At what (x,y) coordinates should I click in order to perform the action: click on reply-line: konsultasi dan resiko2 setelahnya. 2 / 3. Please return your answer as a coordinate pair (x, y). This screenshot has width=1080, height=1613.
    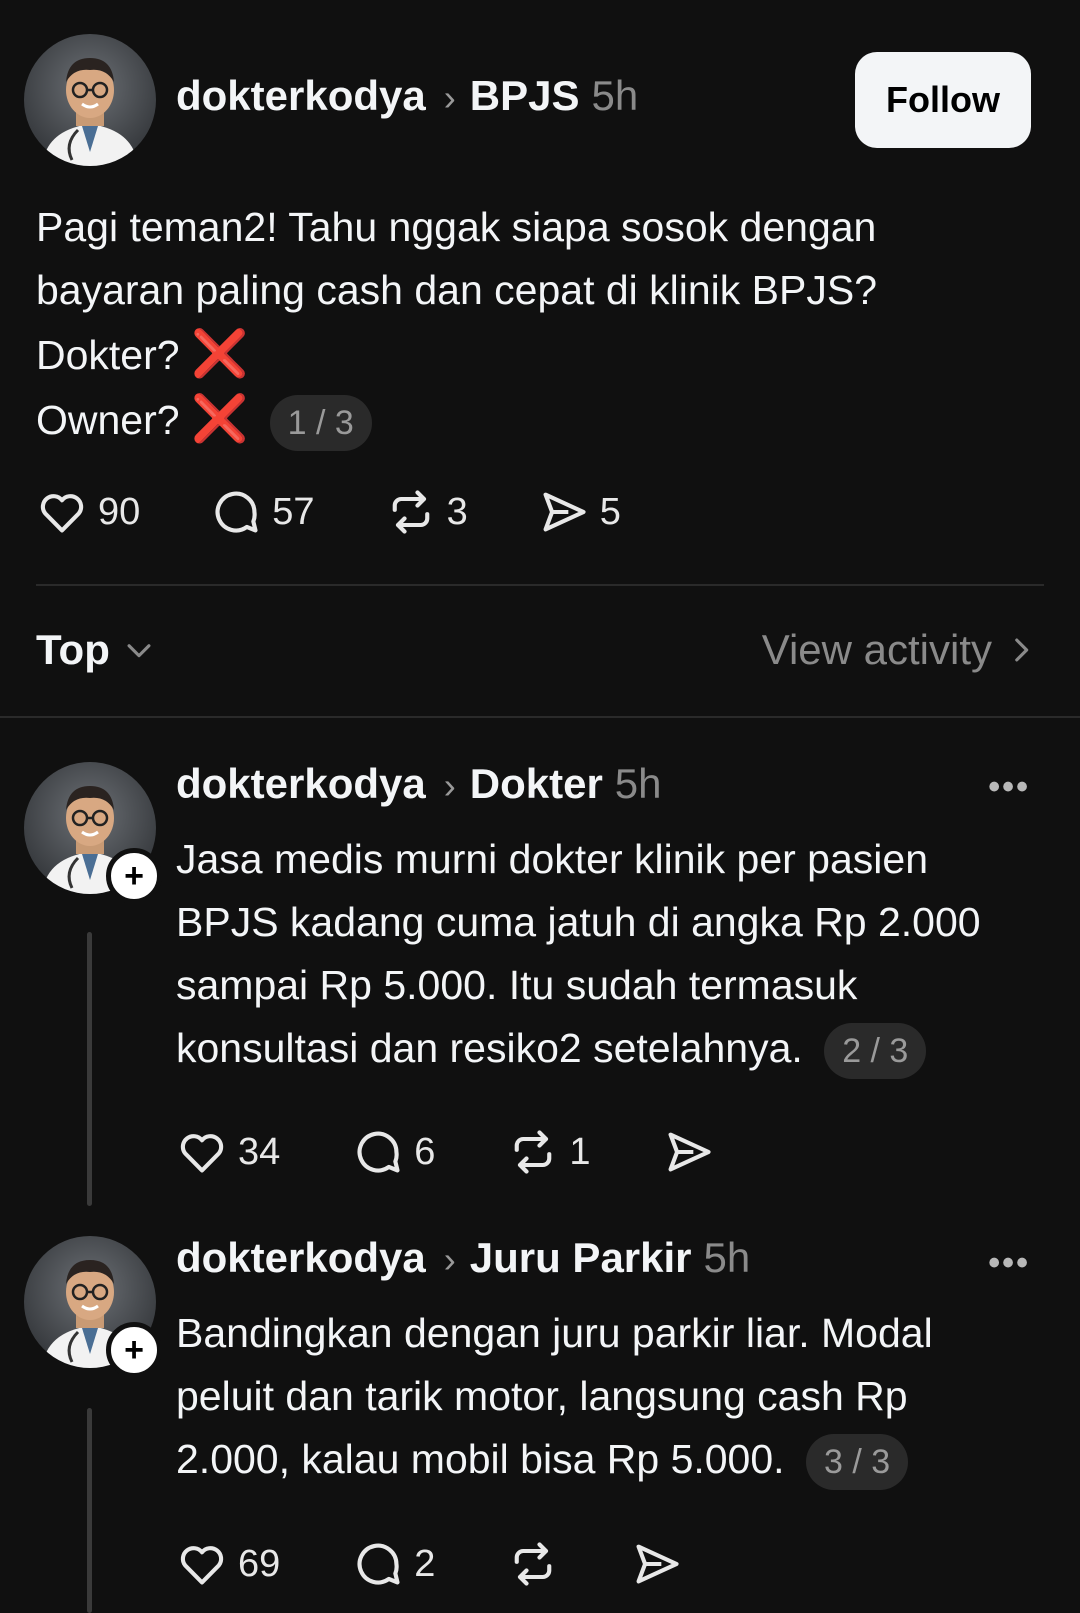
    Looking at the image, I should click on (616, 1048).